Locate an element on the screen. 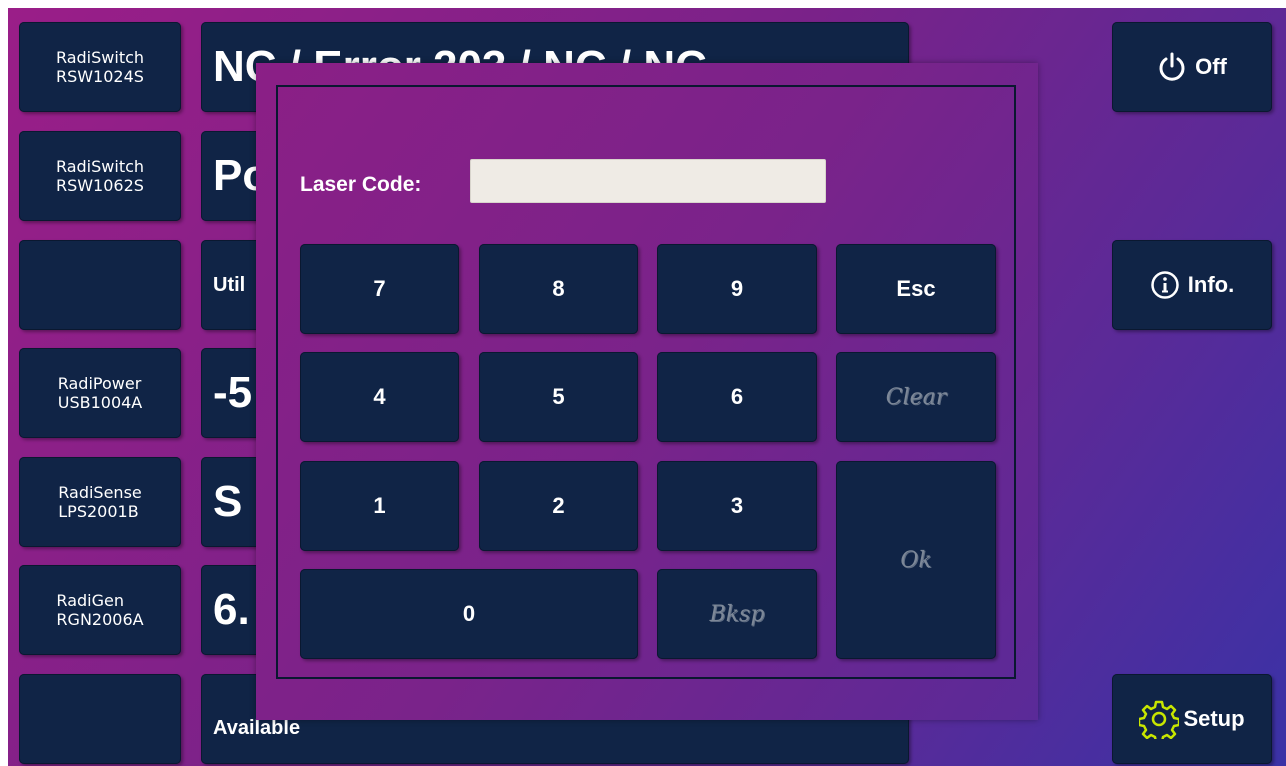 The height and width of the screenshot is (766, 1286). device-model: RSW1024S is located at coordinates (99, 76).